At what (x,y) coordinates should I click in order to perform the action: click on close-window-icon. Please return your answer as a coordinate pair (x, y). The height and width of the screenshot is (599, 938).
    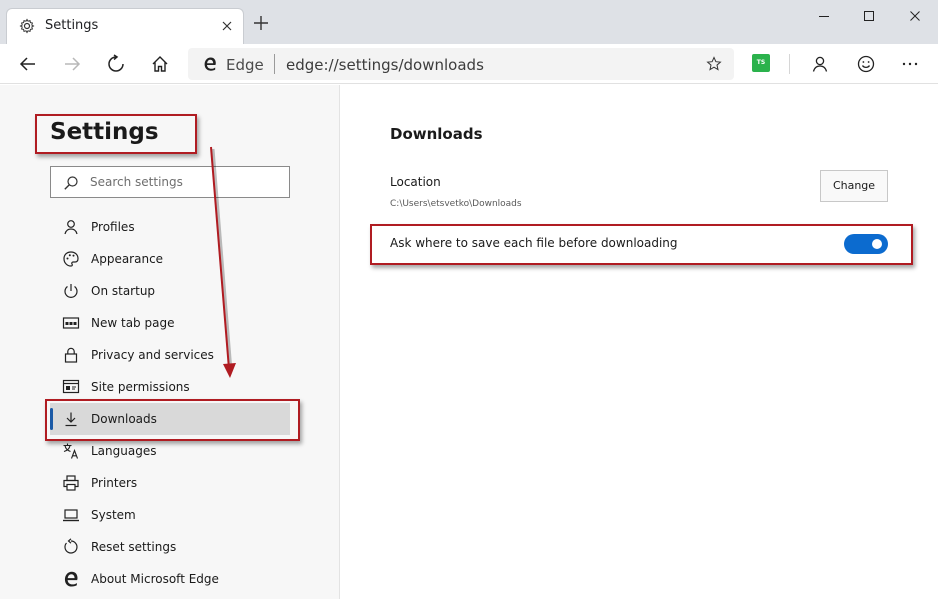
    Looking at the image, I should click on (915, 16).